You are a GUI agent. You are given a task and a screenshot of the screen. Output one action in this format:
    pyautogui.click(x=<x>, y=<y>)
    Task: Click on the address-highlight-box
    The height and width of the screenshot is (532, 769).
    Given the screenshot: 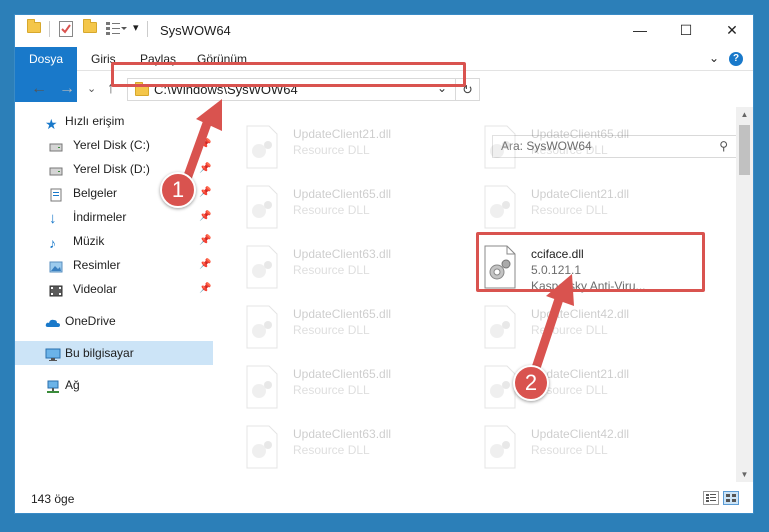 What is the action you would take?
    pyautogui.click(x=288, y=74)
    